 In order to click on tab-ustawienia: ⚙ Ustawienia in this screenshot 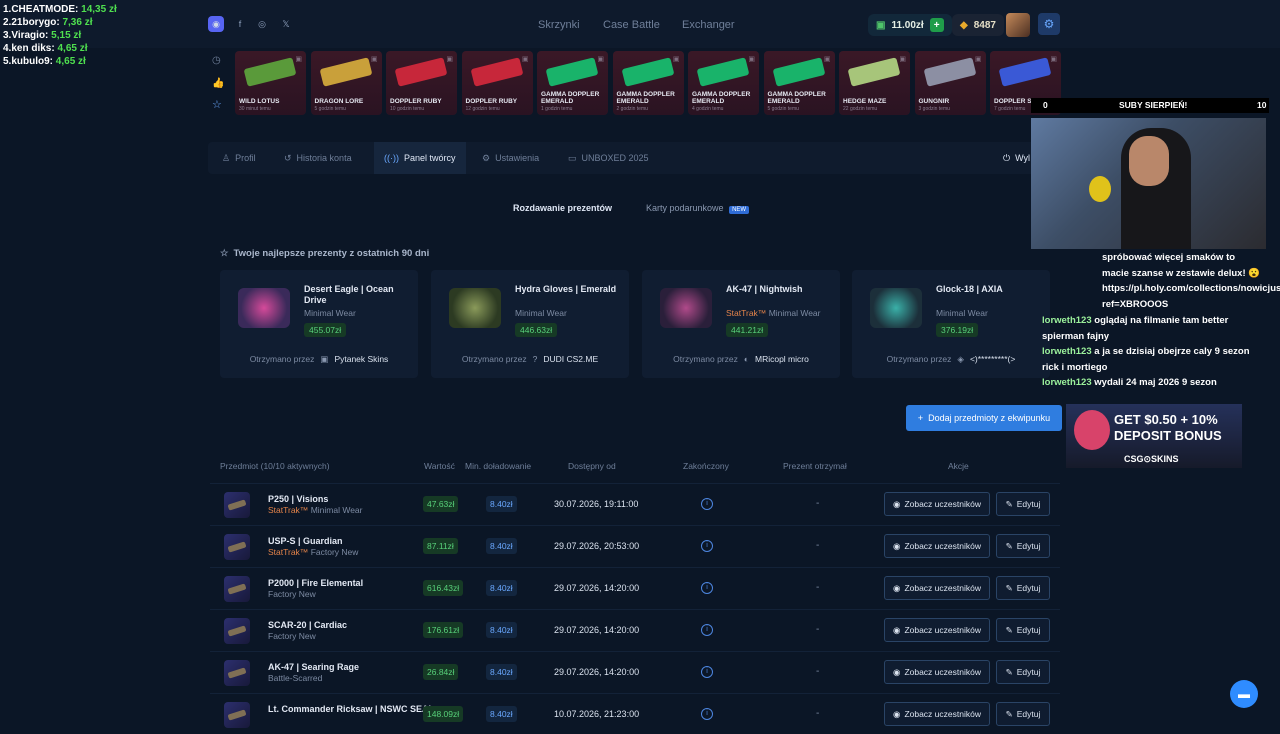, I will do `click(510, 158)`.